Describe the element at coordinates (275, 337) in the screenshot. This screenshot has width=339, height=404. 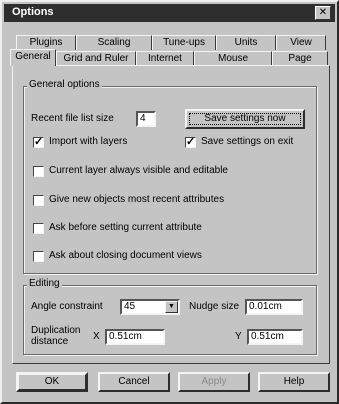
I see `duplication-y-input: 0.51cm` at that location.